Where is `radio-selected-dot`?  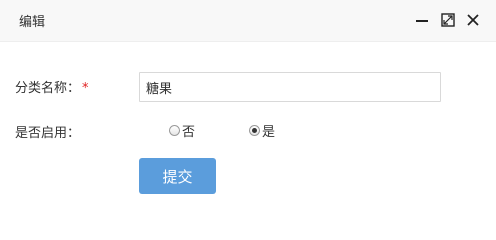
radio-selected-dot is located at coordinates (254, 130).